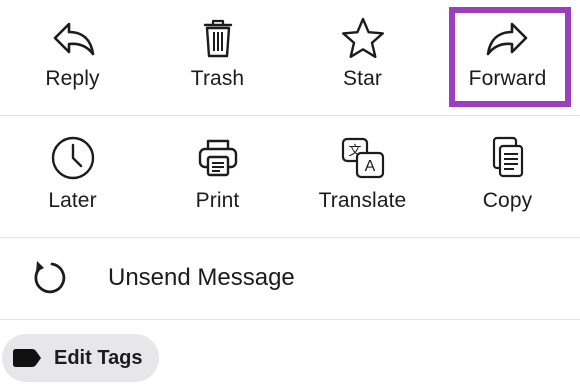 The image size is (580, 390). I want to click on reply-label: Reply, so click(72, 78).